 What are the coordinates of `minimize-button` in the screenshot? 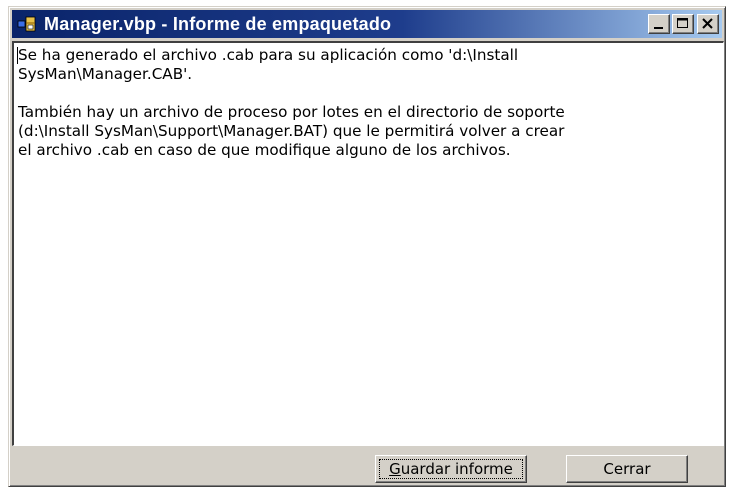 It's located at (659, 24).